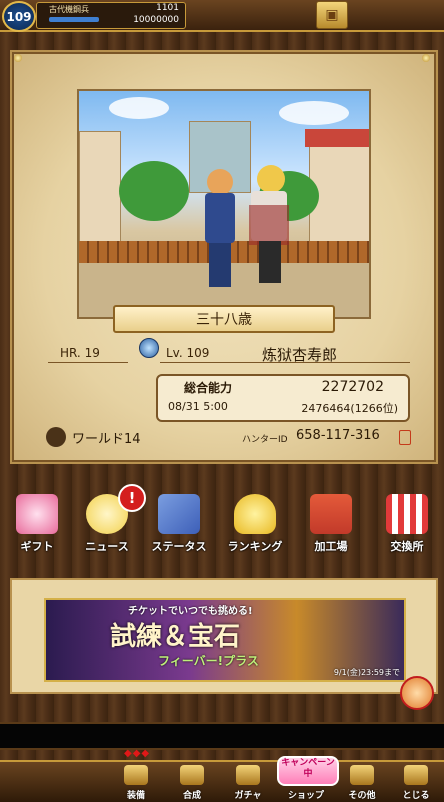  What do you see at coordinates (191, 796) in the screenshot?
I see `nav-label: 合成` at bounding box center [191, 796].